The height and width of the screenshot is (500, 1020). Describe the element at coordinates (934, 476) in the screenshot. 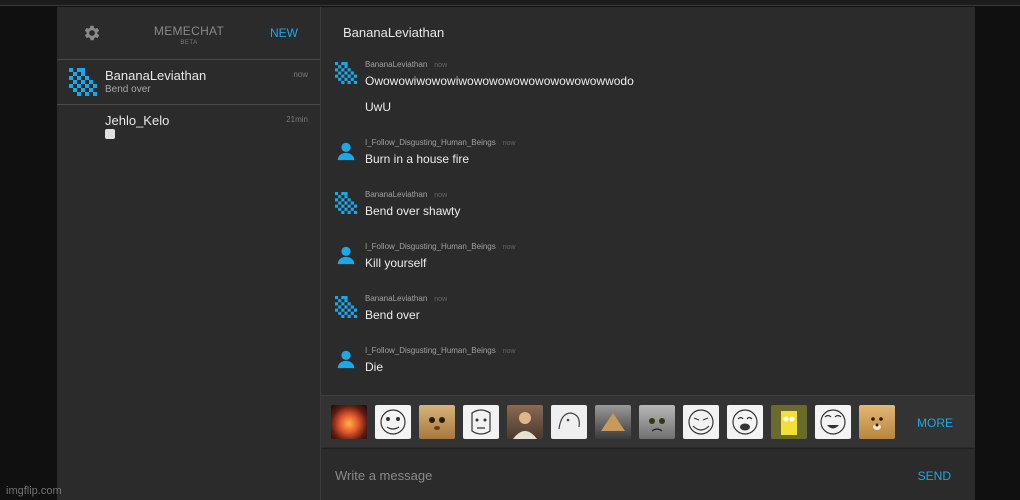

I see `send-button: SEND` at that location.